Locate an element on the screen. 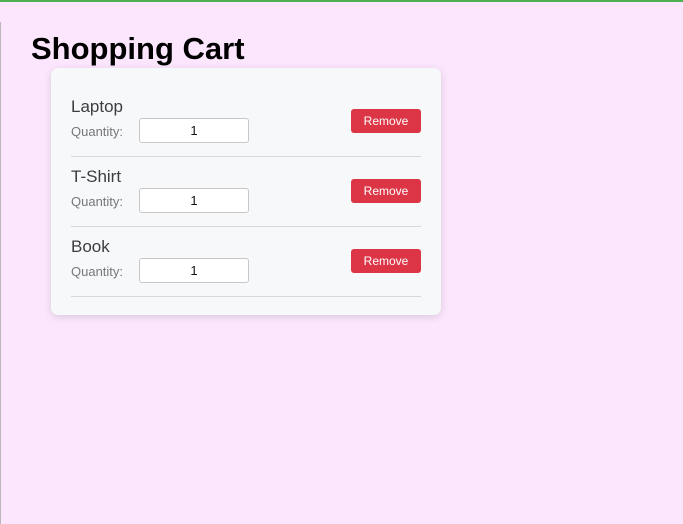 The image size is (683, 524). top-border-line is located at coordinates (341, 1).